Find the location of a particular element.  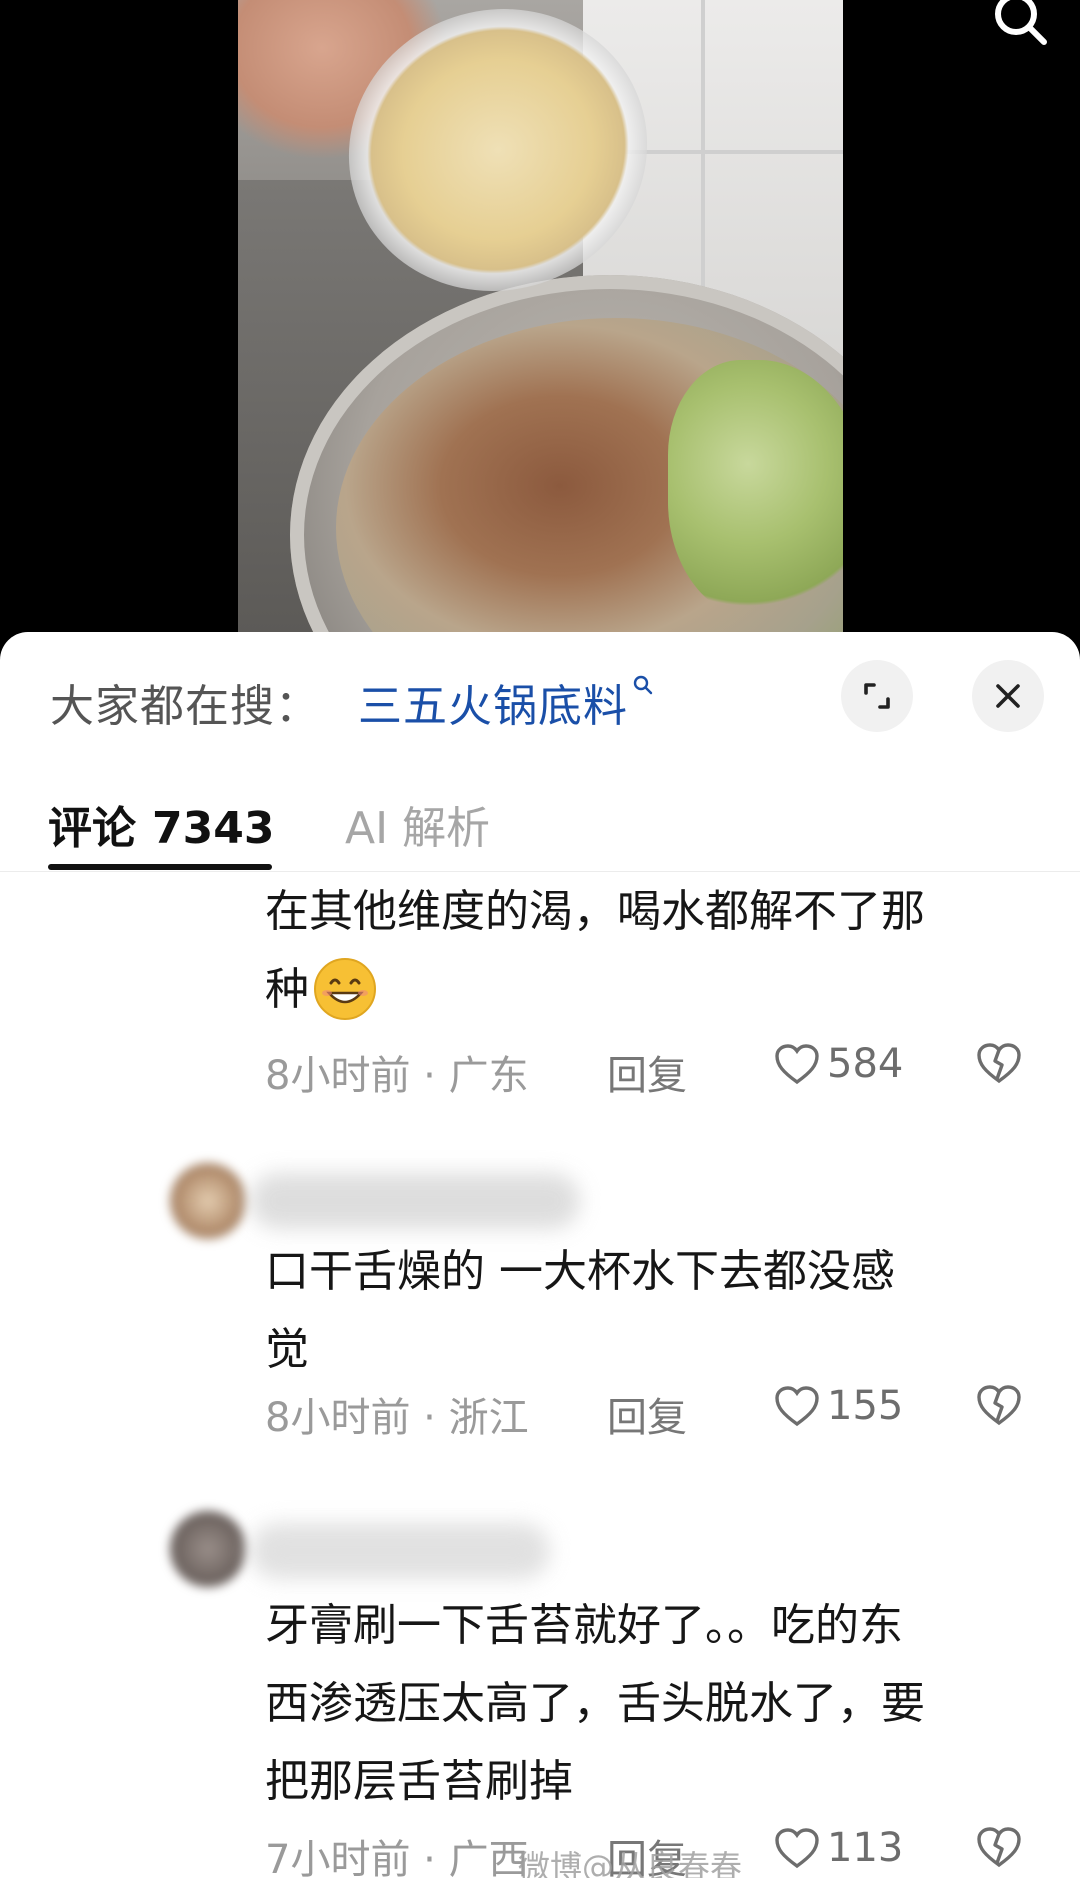

comment-text-line: 牙膏刷一下舌苔就好了。。吃的东 is located at coordinates (584, 1625).